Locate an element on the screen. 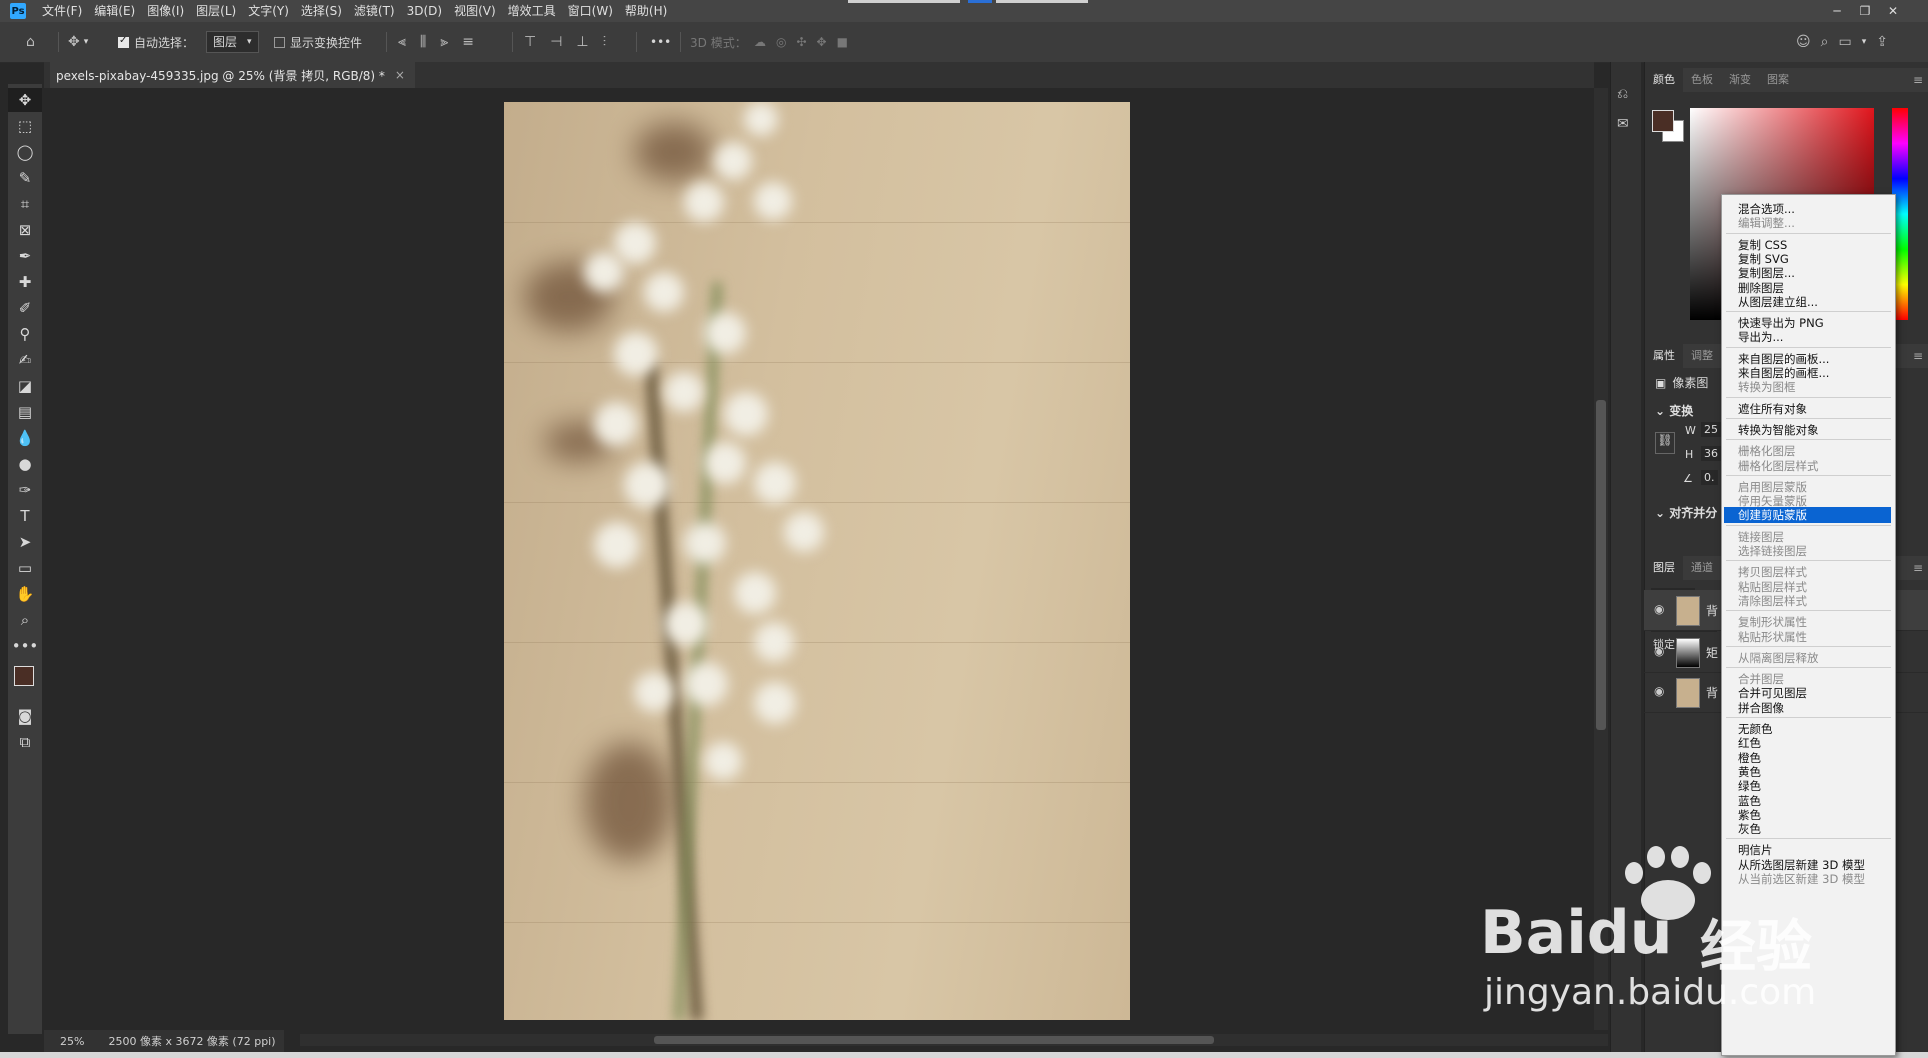 This screenshot has height=1058, width=1928. align-middle-icon: ⊣ is located at coordinates (556, 42).